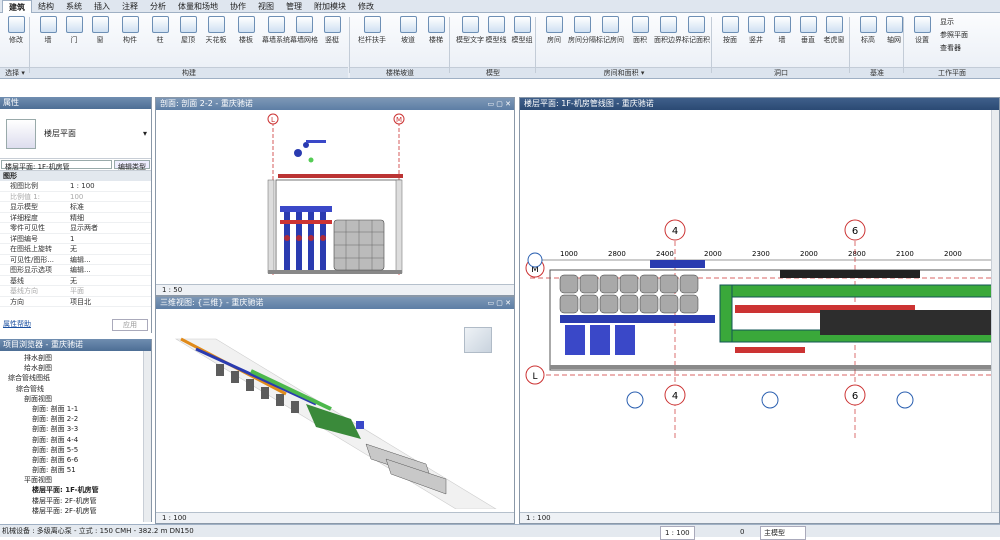  What do you see at coordinates (172, 290) in the screenshot?
I see `section-scale: 1 : 50` at bounding box center [172, 290].